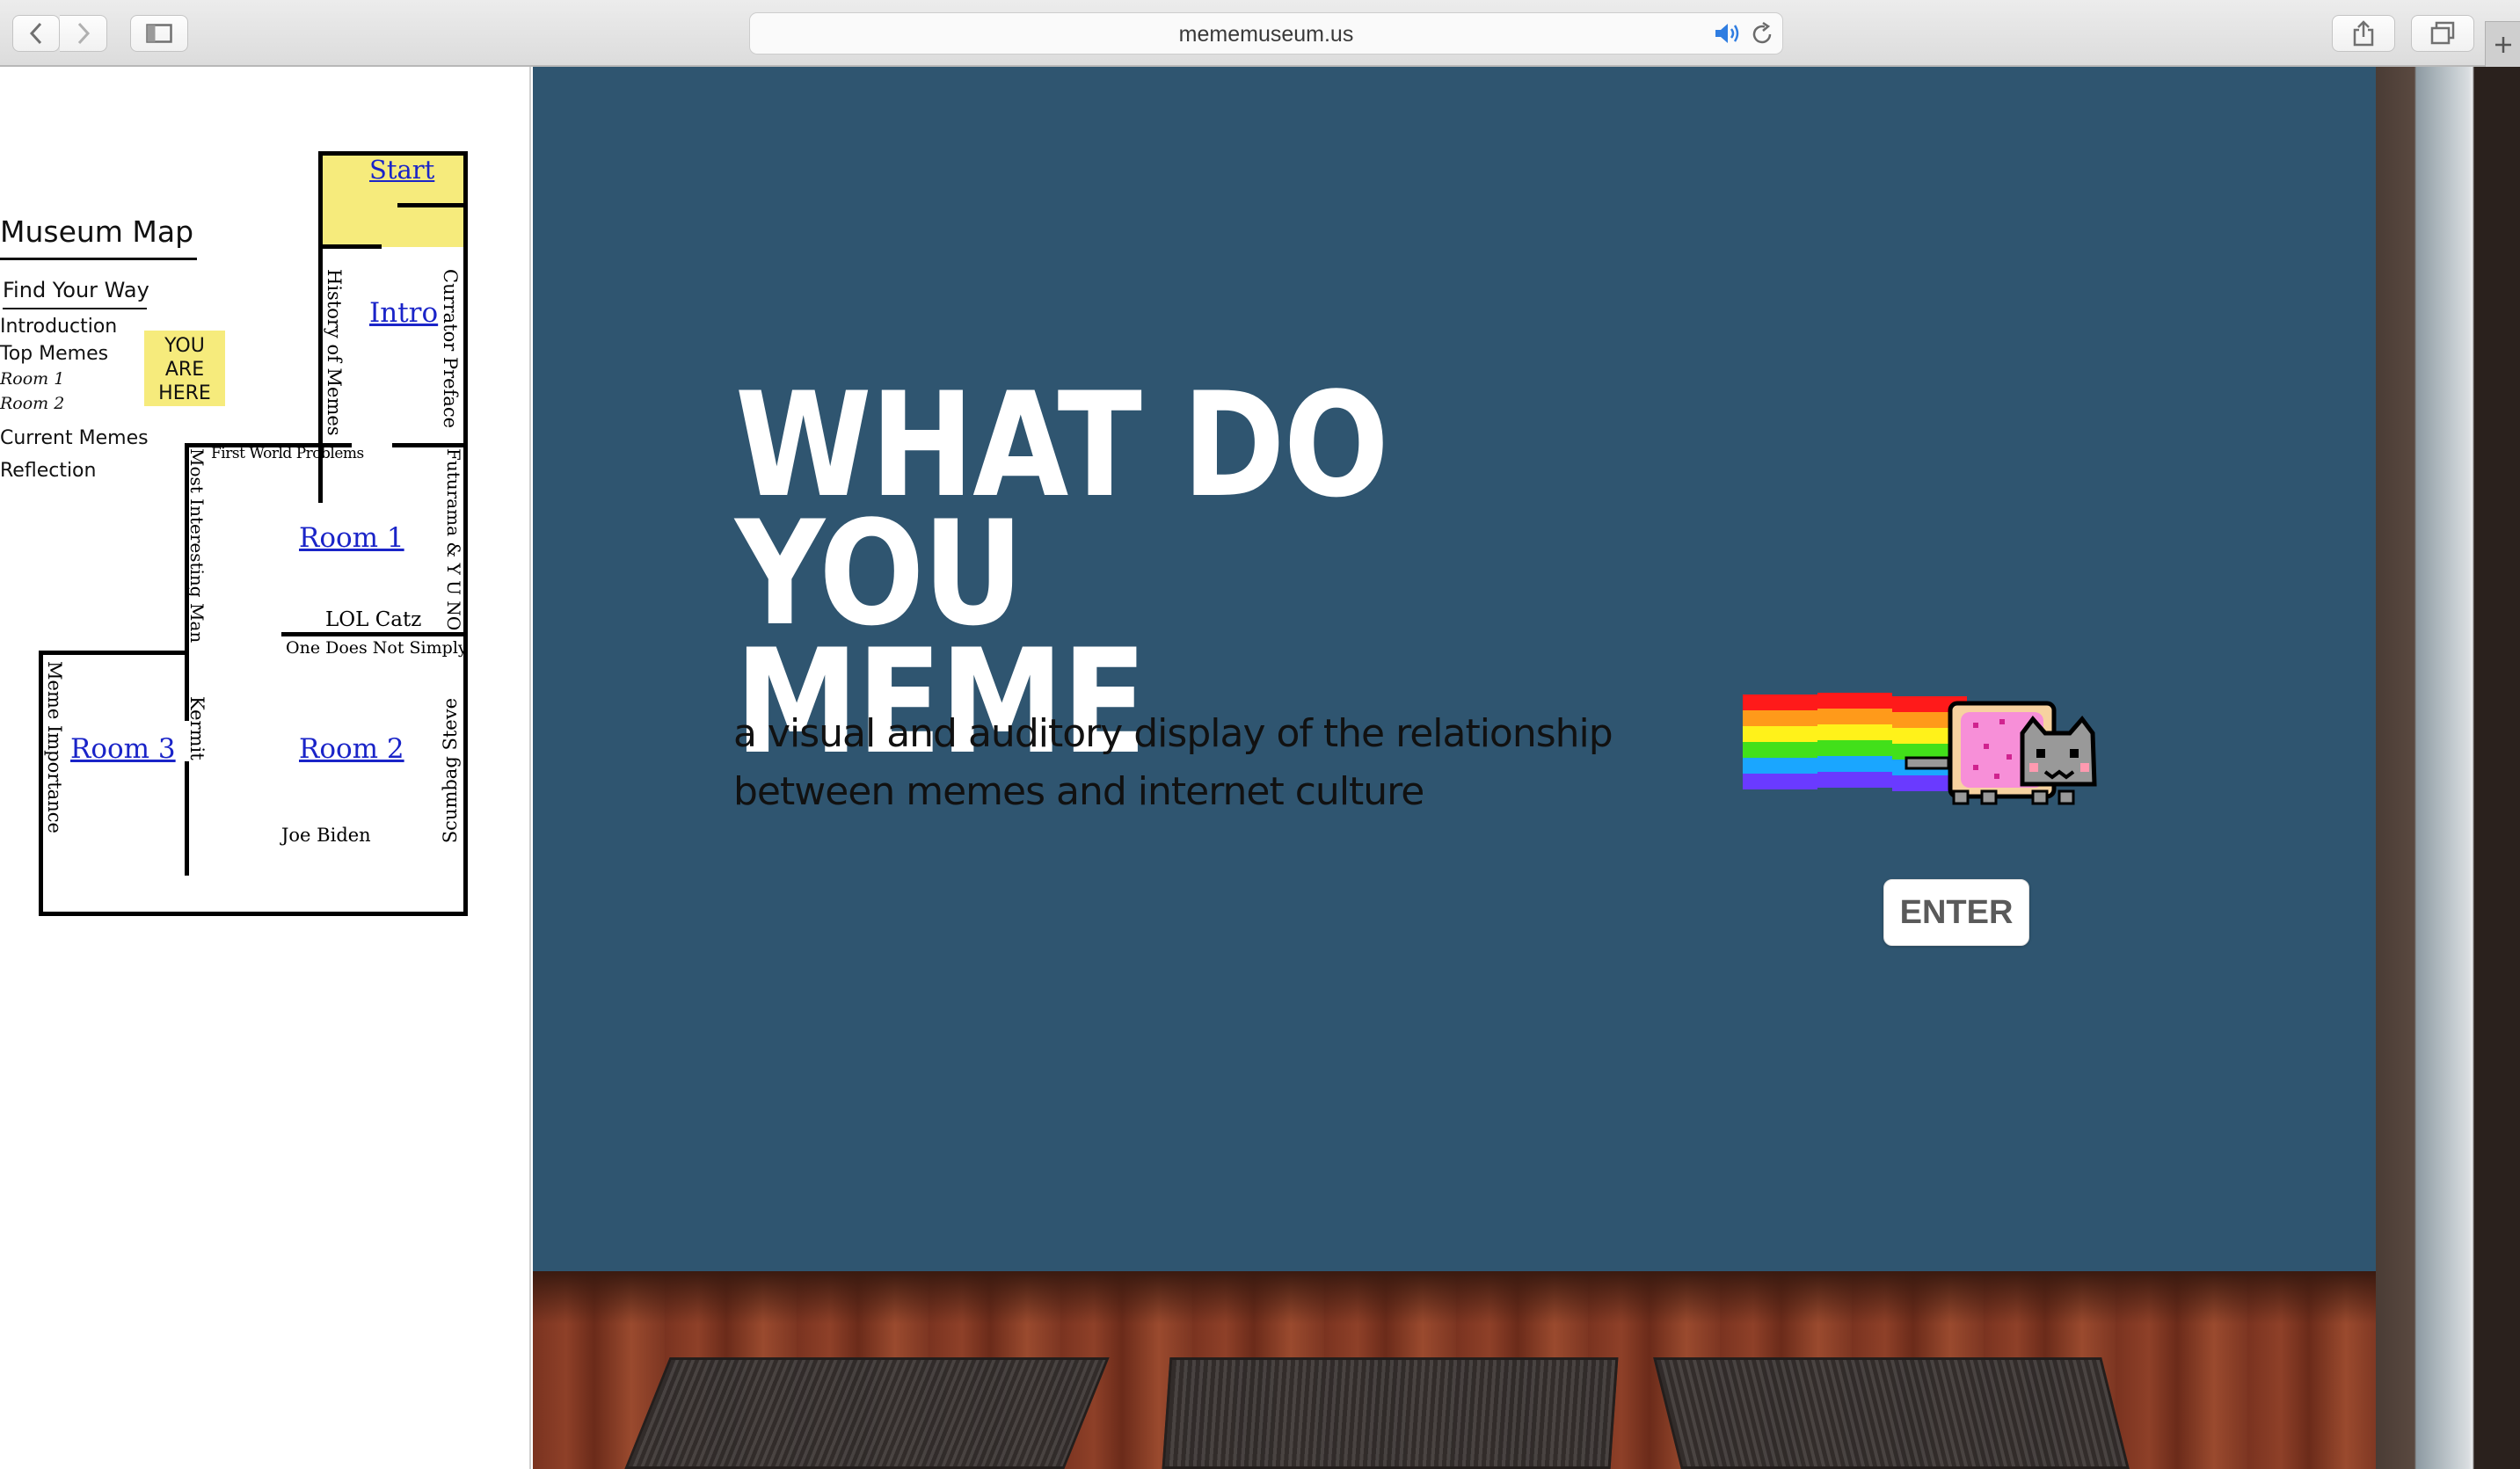  I want to click on chevron-right-icon, so click(83, 33).